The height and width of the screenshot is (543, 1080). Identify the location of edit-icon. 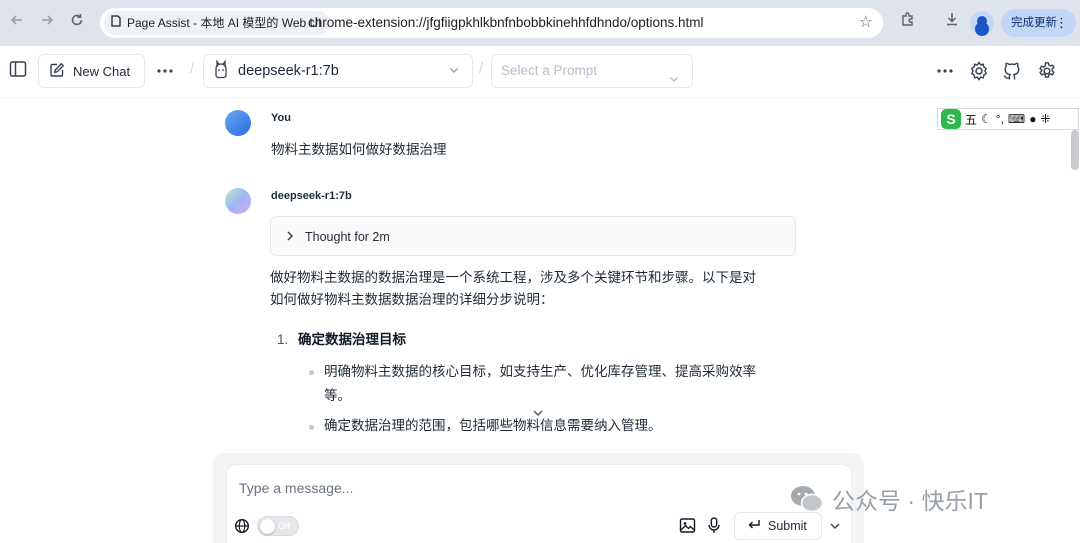
(57, 71).